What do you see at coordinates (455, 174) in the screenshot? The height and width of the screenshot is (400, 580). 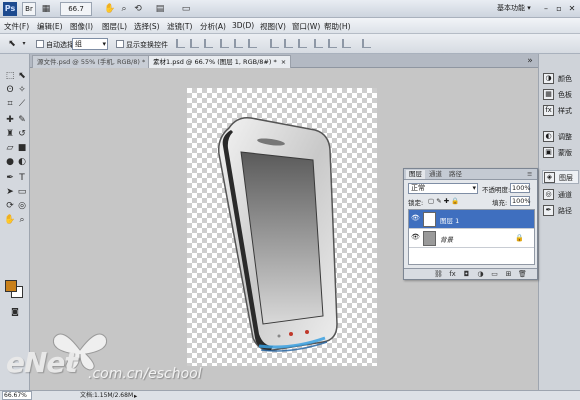 I see `tab-paths: 路径` at bounding box center [455, 174].